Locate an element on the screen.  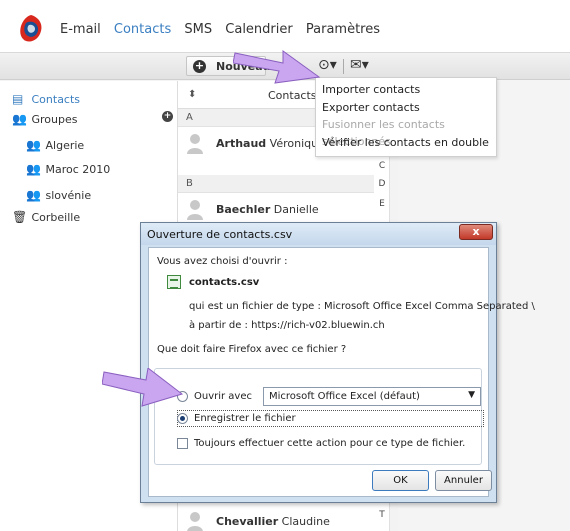
sidebar-item-label: slovénie is located at coordinates (68, 195).